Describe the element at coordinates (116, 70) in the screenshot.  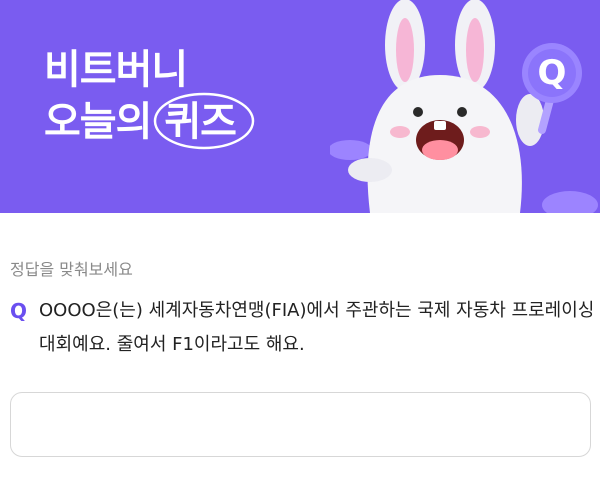
I see `banner-title-line1: 비트버니` at that location.